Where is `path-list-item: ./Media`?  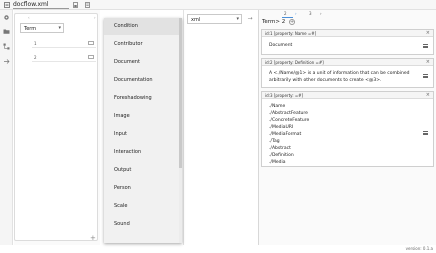
path-list-item: ./Media is located at coordinates (277, 162).